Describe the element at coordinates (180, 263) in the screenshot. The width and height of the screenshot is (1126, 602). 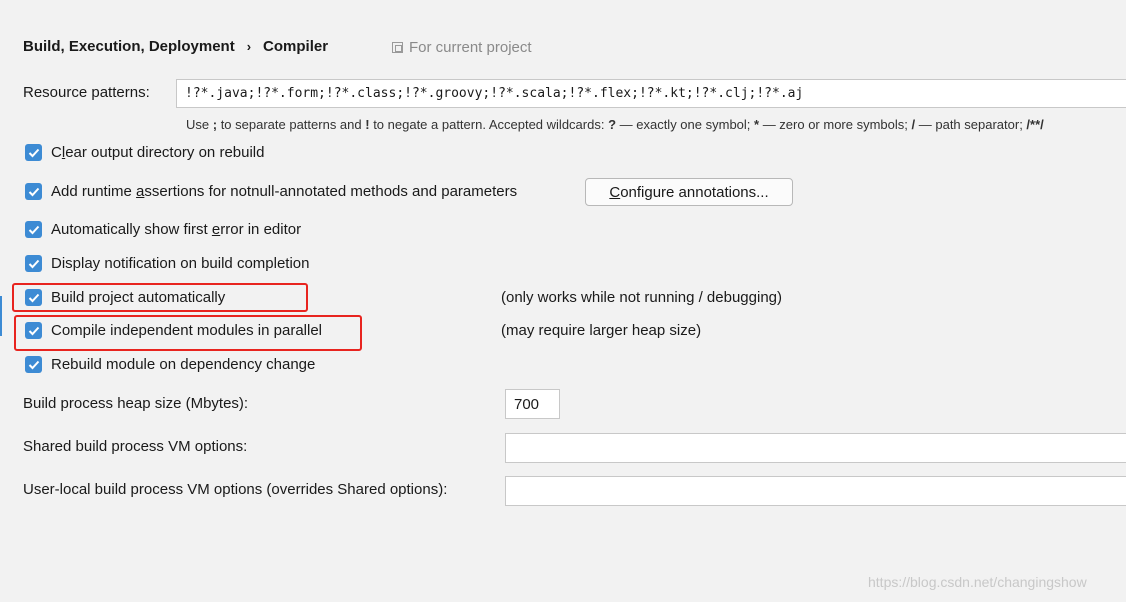
I see `notify-build-label: Display notification on build completion` at that location.